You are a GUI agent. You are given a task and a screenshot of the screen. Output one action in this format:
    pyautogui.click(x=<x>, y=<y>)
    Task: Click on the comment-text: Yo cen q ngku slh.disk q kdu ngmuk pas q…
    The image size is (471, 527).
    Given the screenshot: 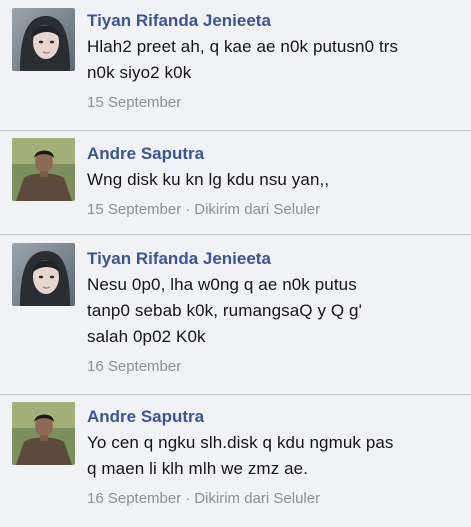 What is the action you would take?
    pyautogui.click(x=240, y=455)
    